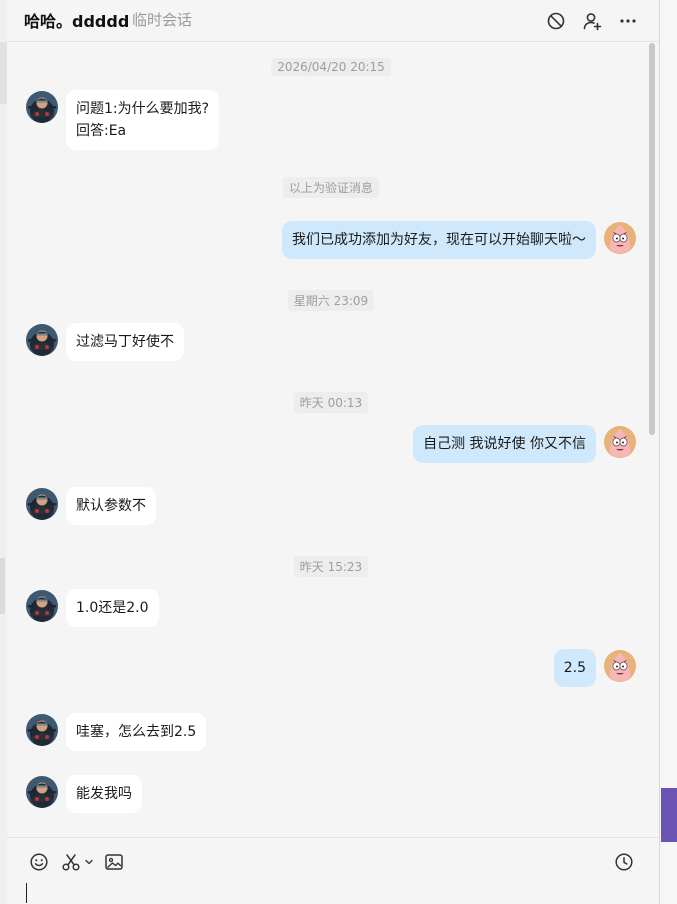  I want to click on right-panel-edge, so click(668, 452).